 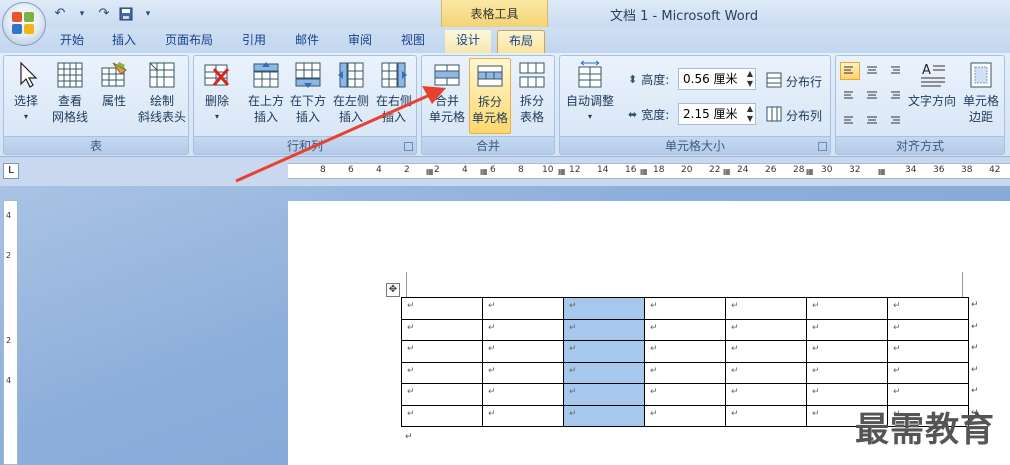 I want to click on insert-left-button: 在左侧 插入, so click(x=351, y=92).